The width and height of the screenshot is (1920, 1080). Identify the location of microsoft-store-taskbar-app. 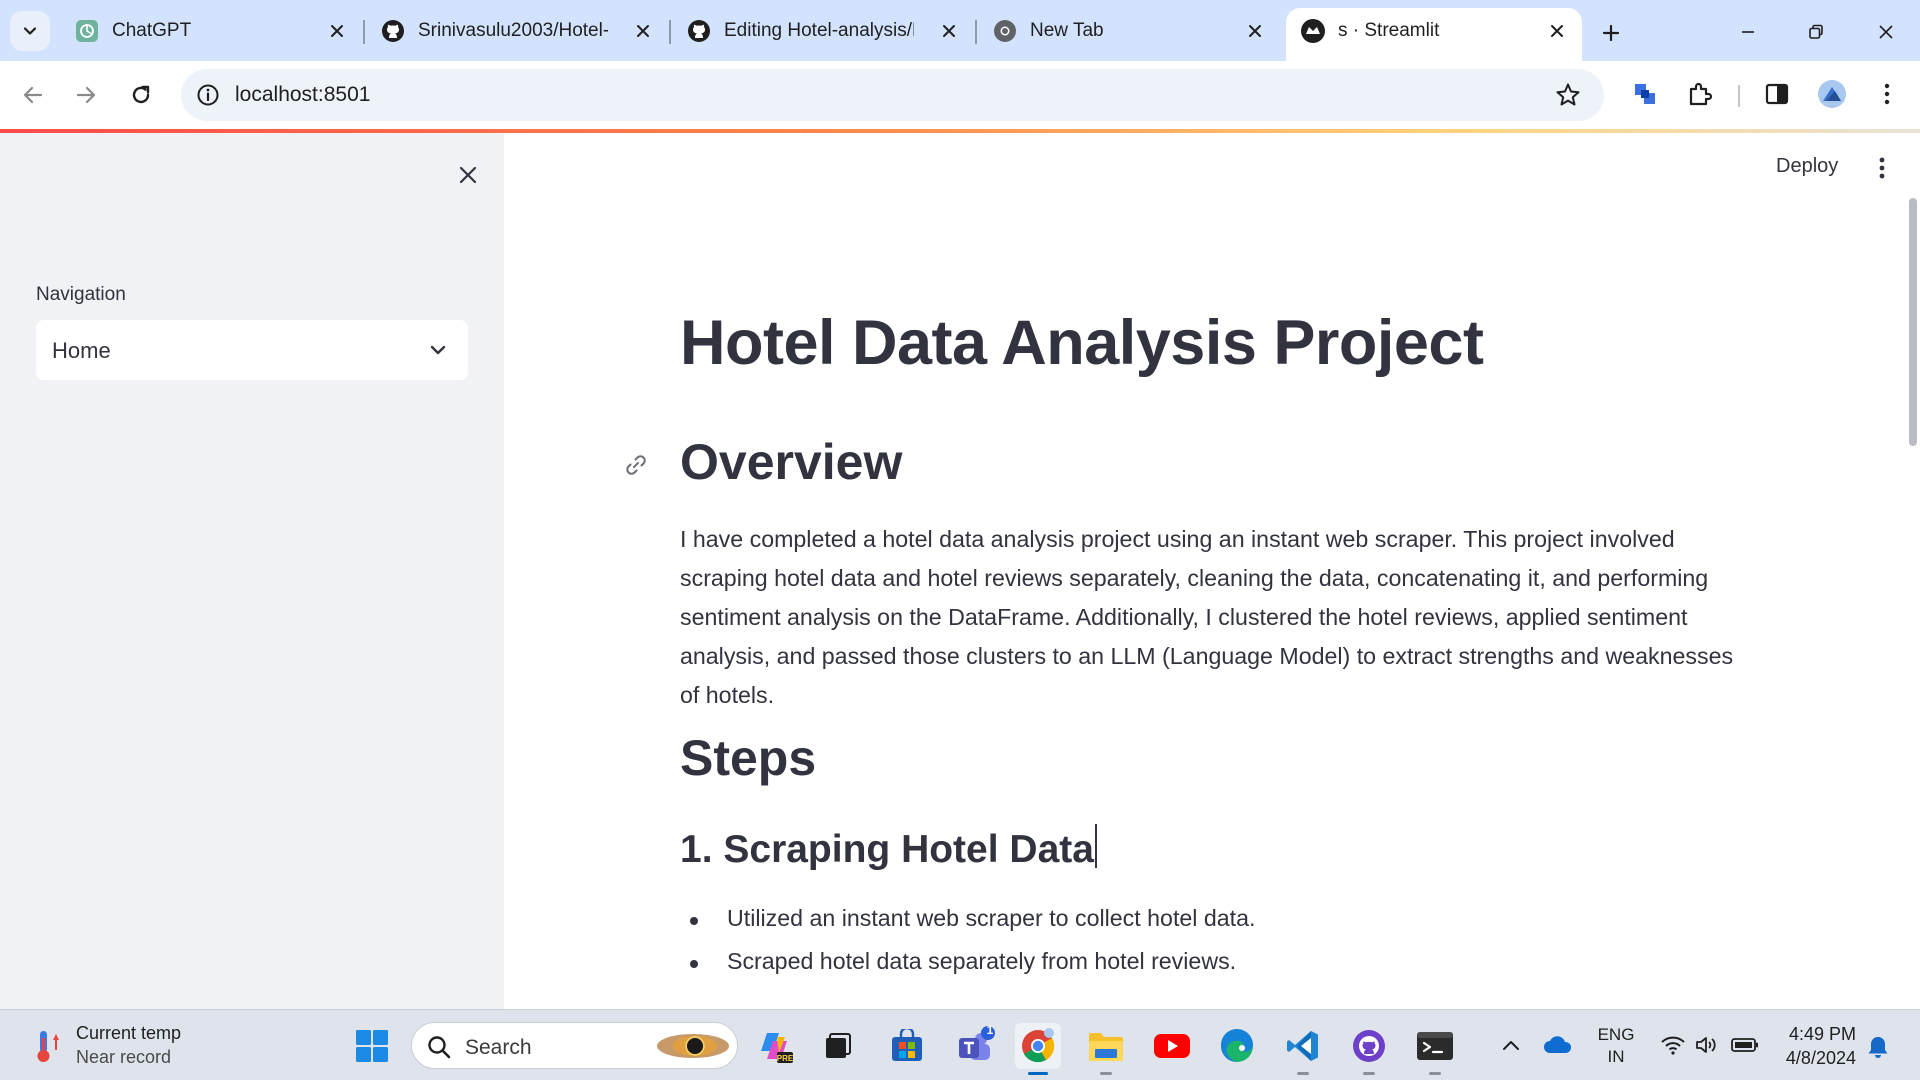
(907, 1046).